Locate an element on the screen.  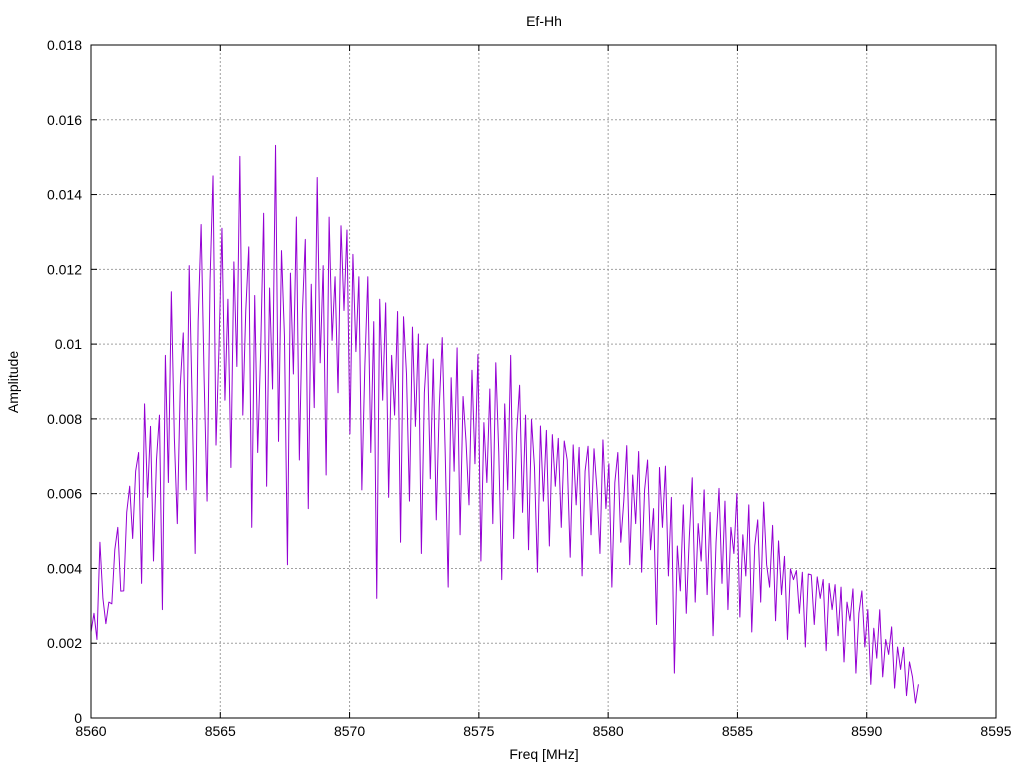
x-tick-label: 8585 is located at coordinates (737, 731).